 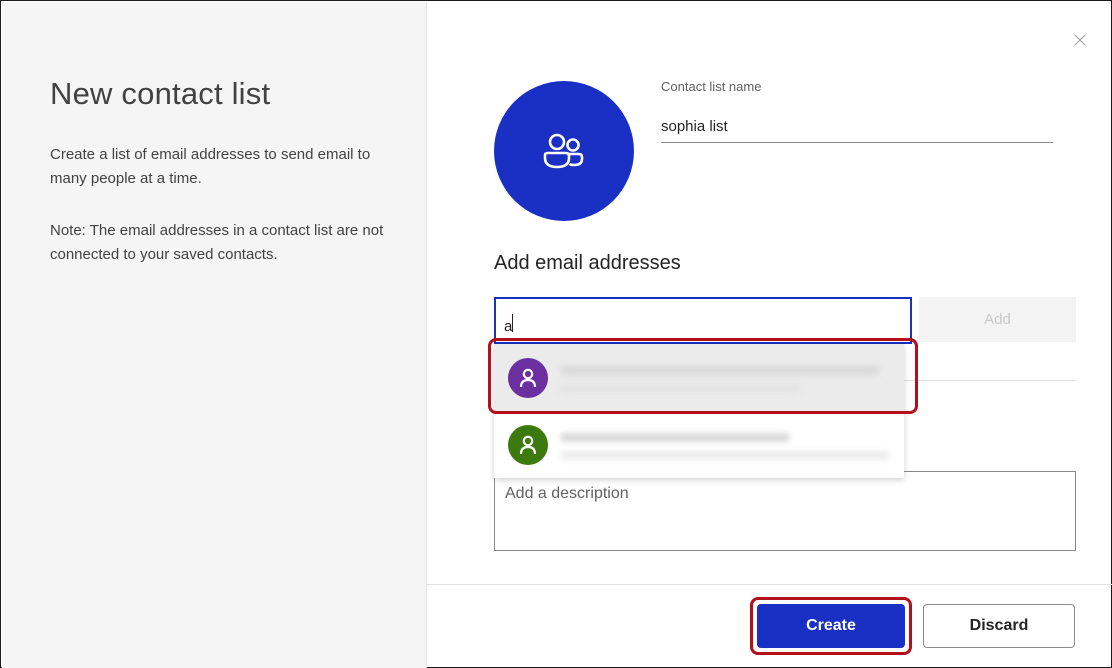 I want to click on contact-list-name-label: Contact list name, so click(x=711, y=86).